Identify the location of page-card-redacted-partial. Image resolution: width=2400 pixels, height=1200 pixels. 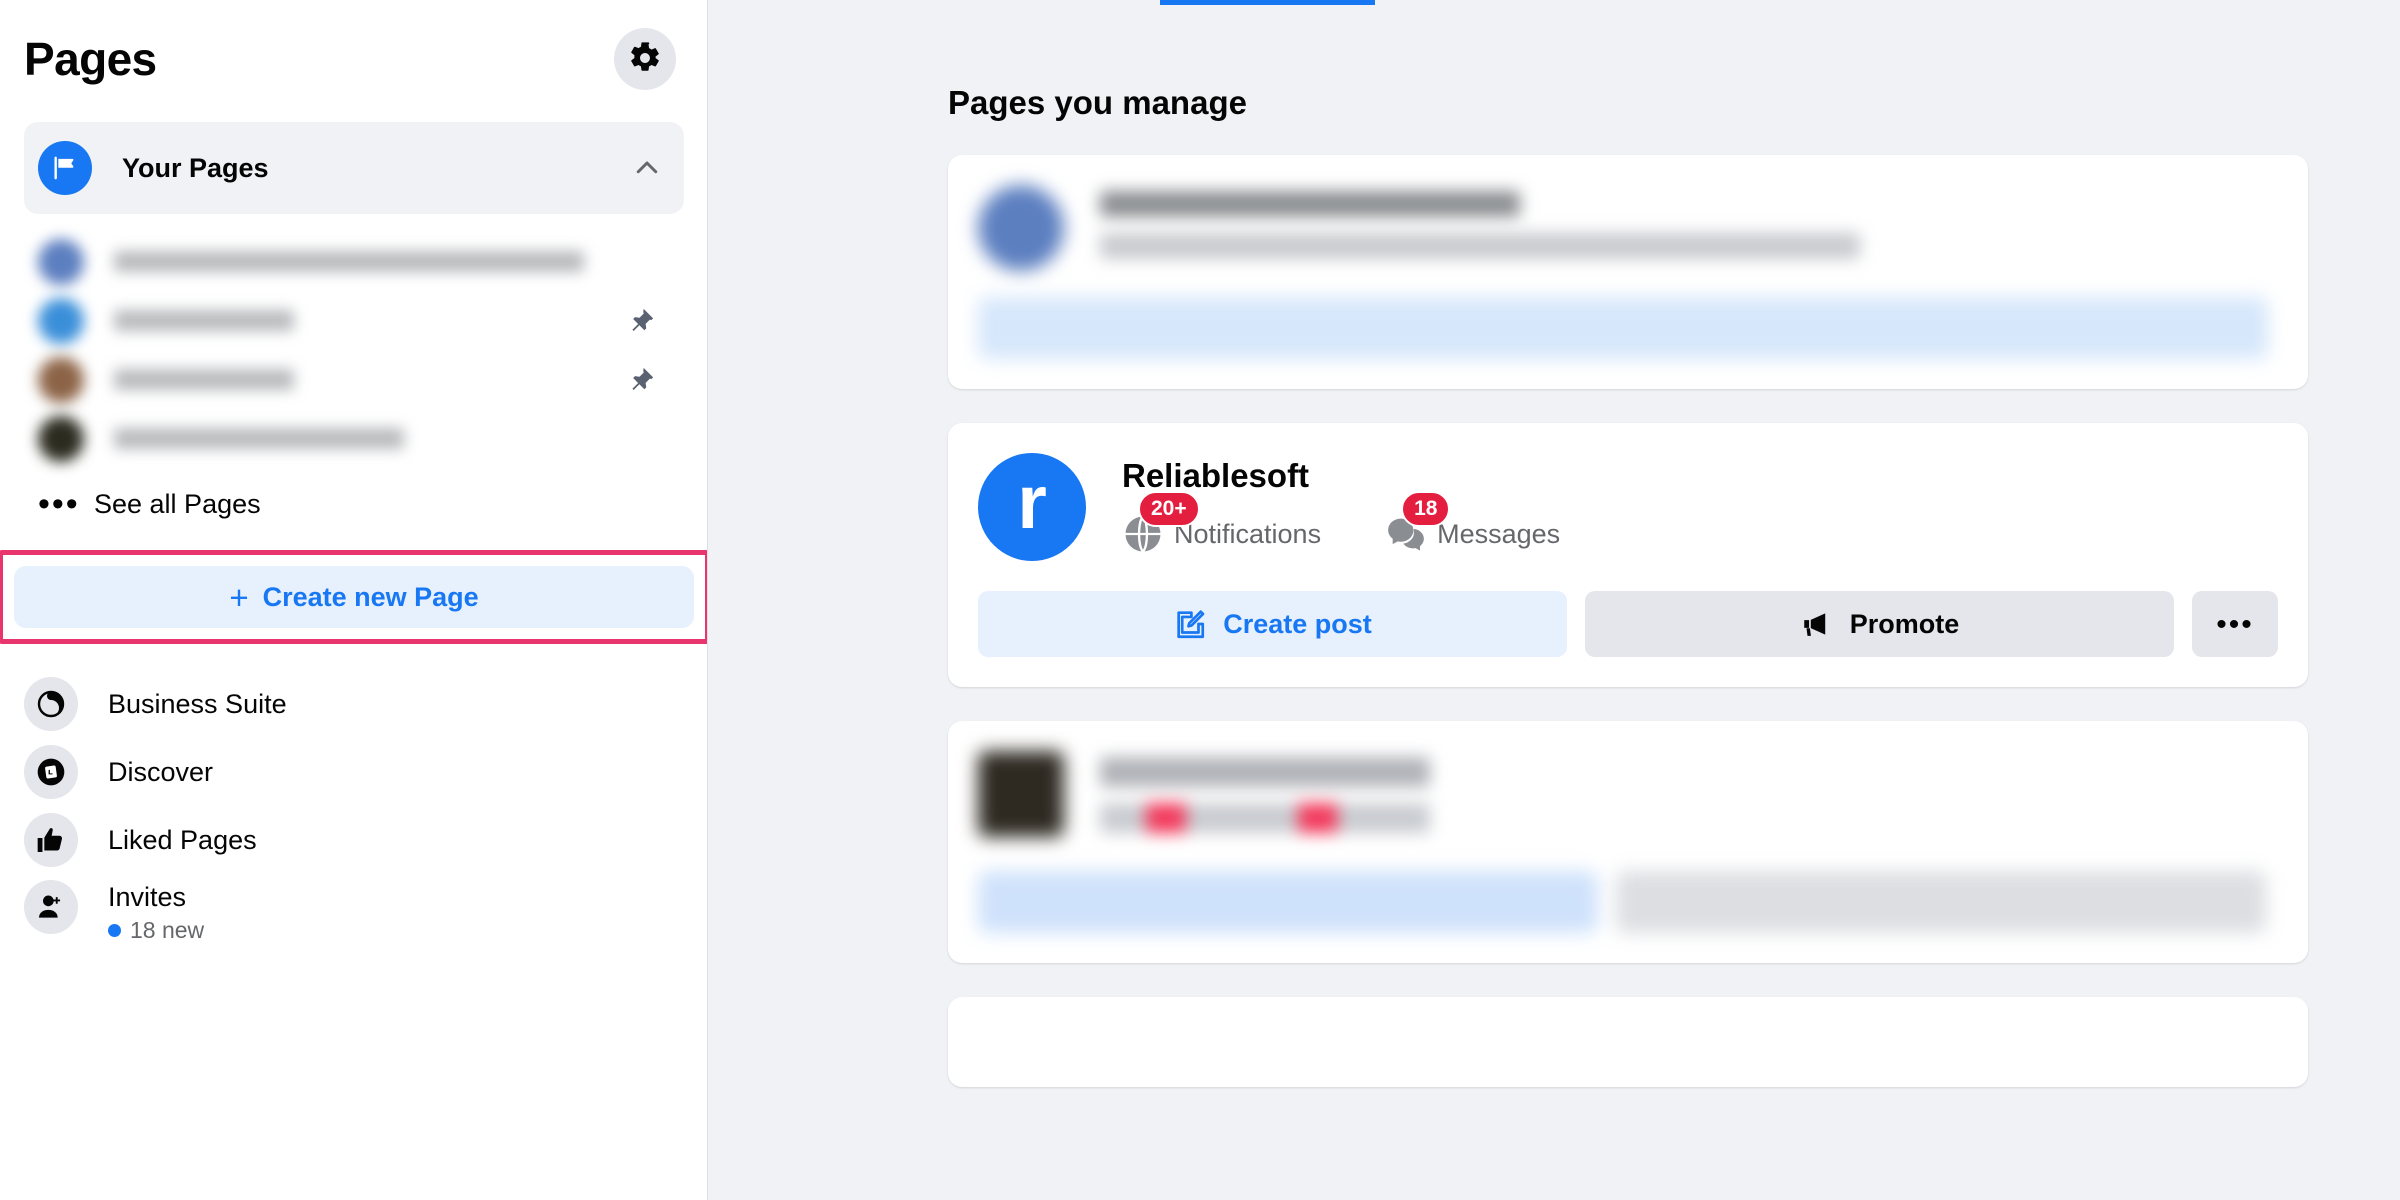
(1628, 1042).